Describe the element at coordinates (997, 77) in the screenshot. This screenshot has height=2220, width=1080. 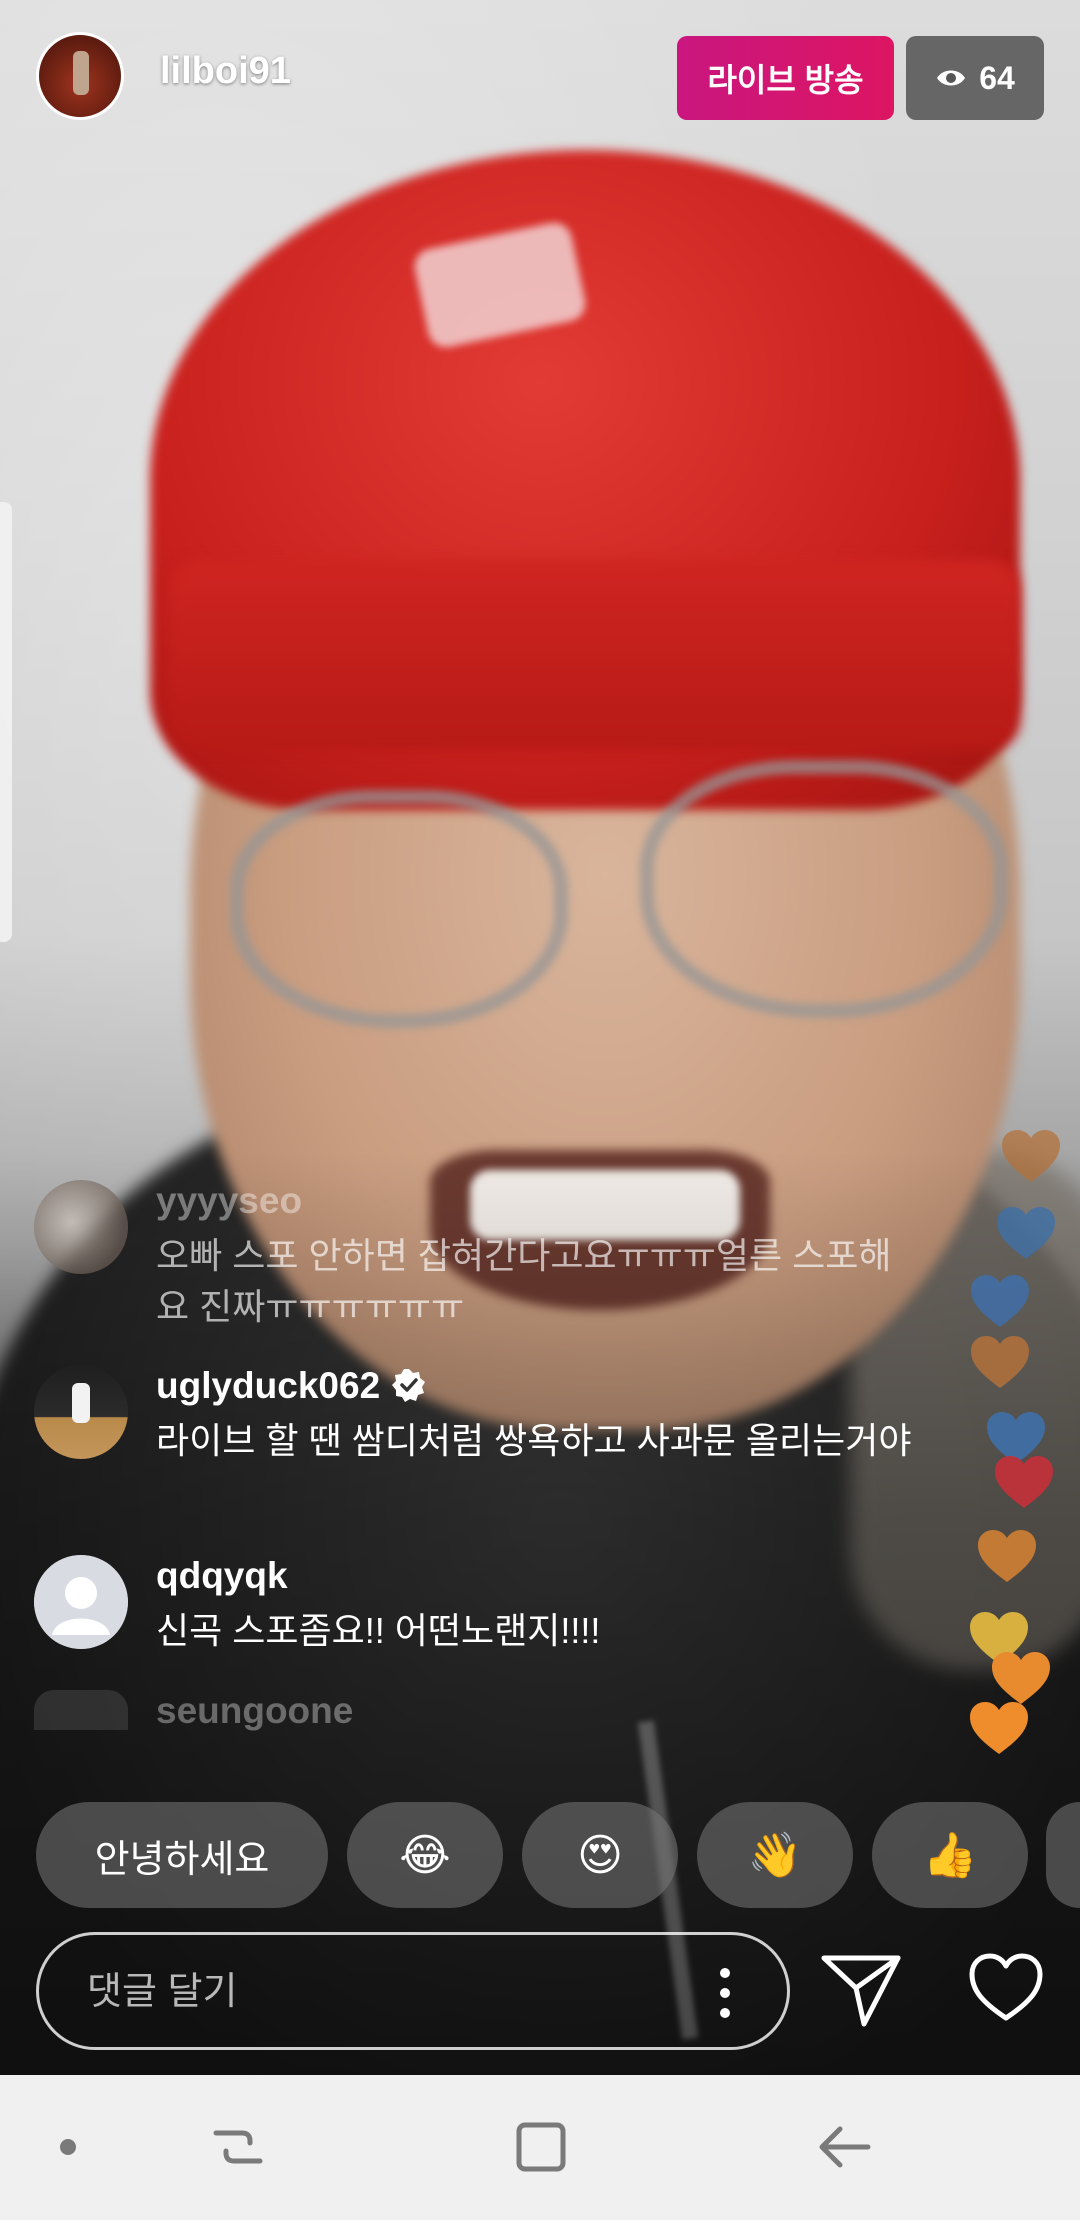
I see `viewer-count: 64` at that location.